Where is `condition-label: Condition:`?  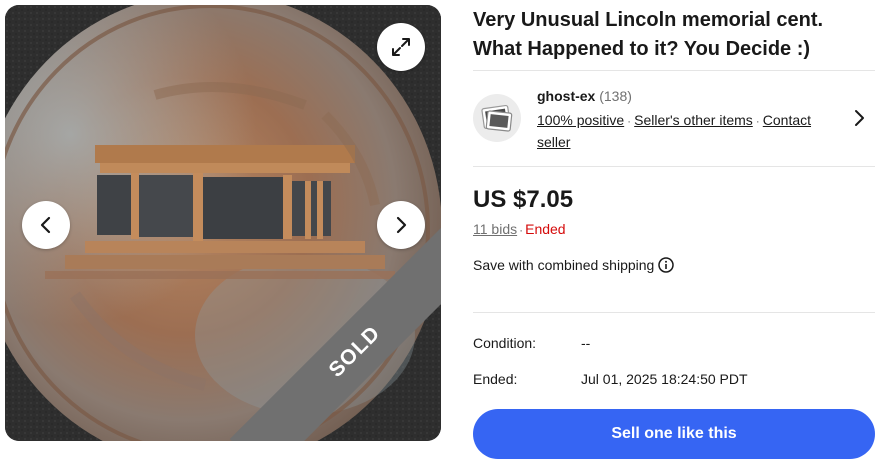
condition-label: Condition: is located at coordinates (505, 343).